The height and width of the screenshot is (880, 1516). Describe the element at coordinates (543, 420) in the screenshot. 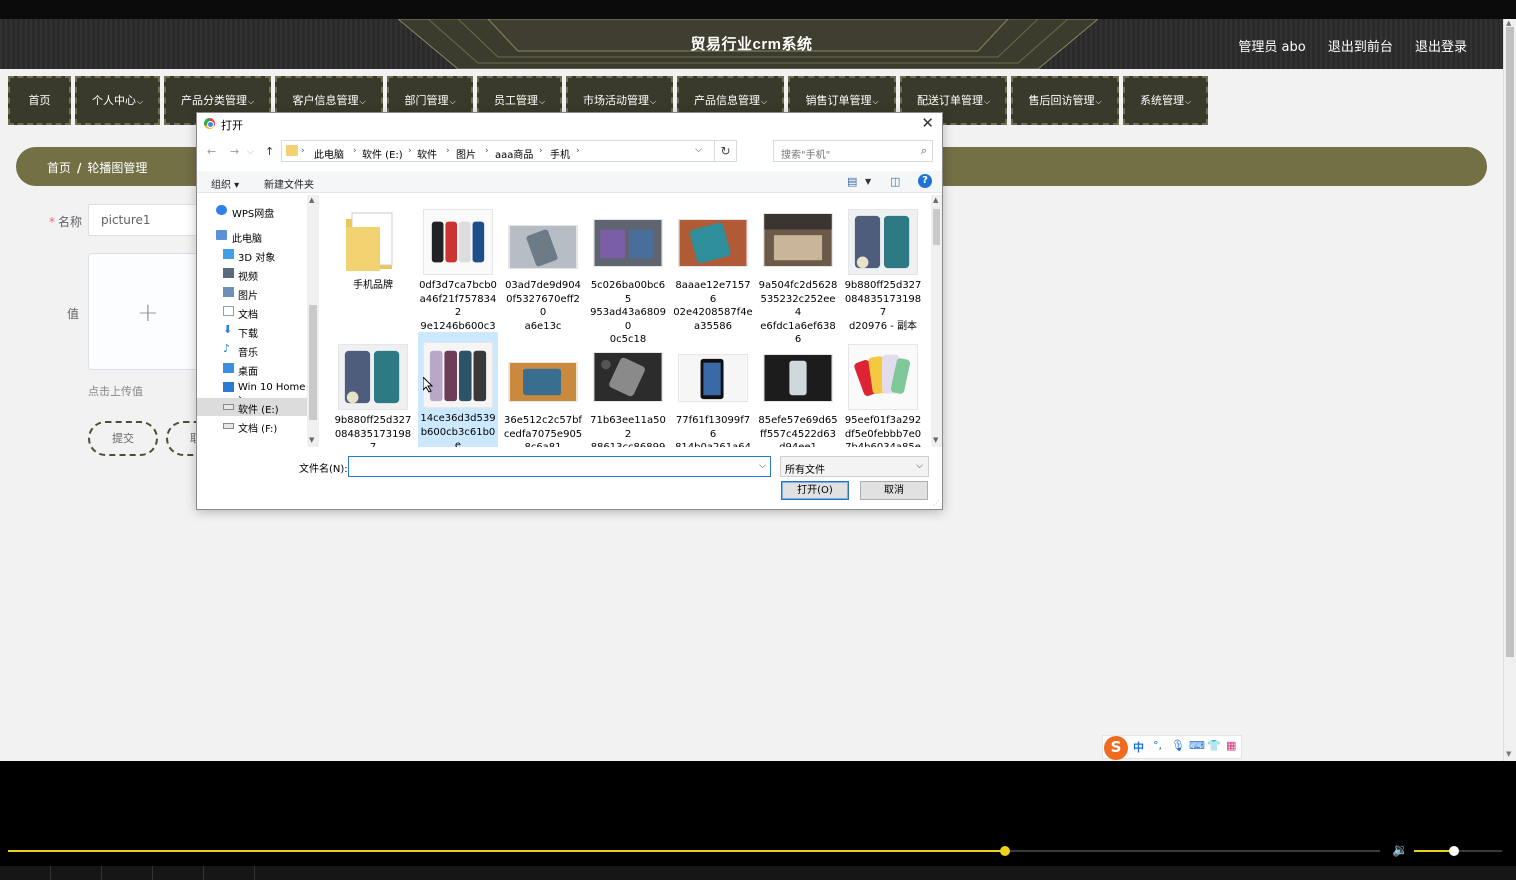

I see `file-name-line: 36e512c2c57bf` at that location.